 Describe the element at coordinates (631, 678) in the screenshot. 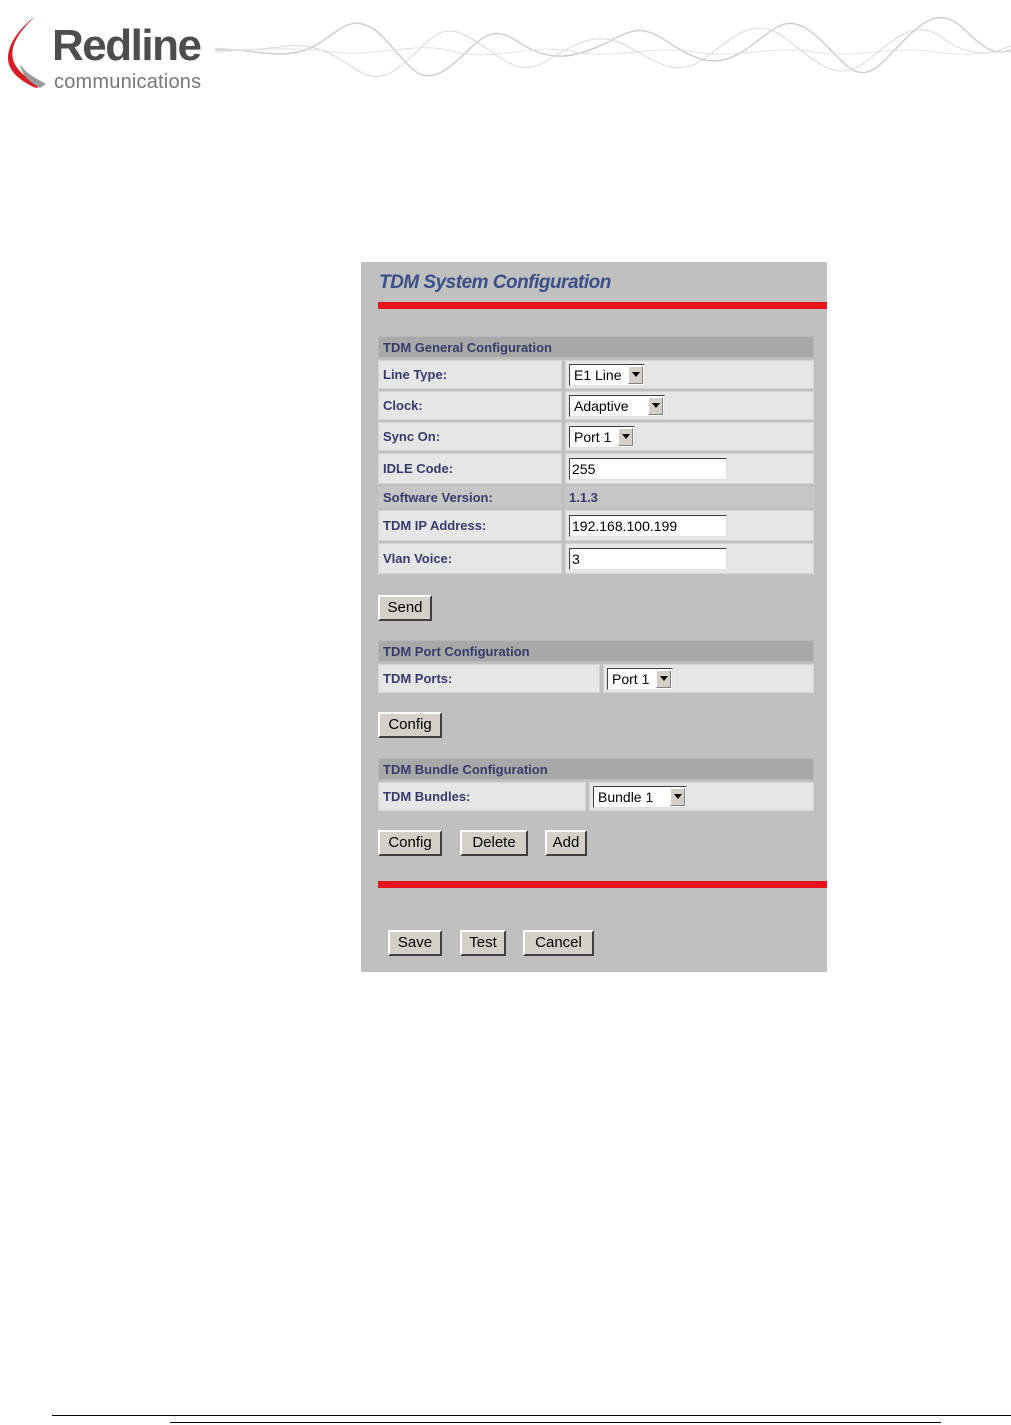

I see `tdm-ports-value: Port 1` at that location.